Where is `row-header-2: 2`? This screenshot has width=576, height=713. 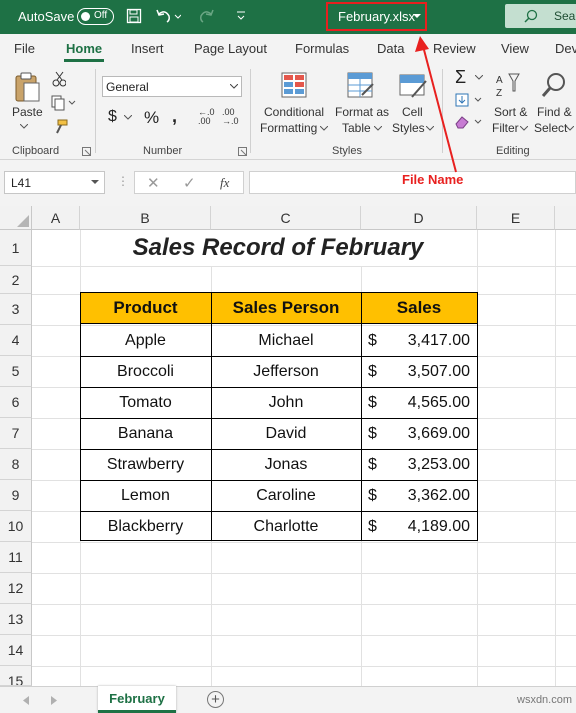
row-header-2: 2 is located at coordinates (16, 280).